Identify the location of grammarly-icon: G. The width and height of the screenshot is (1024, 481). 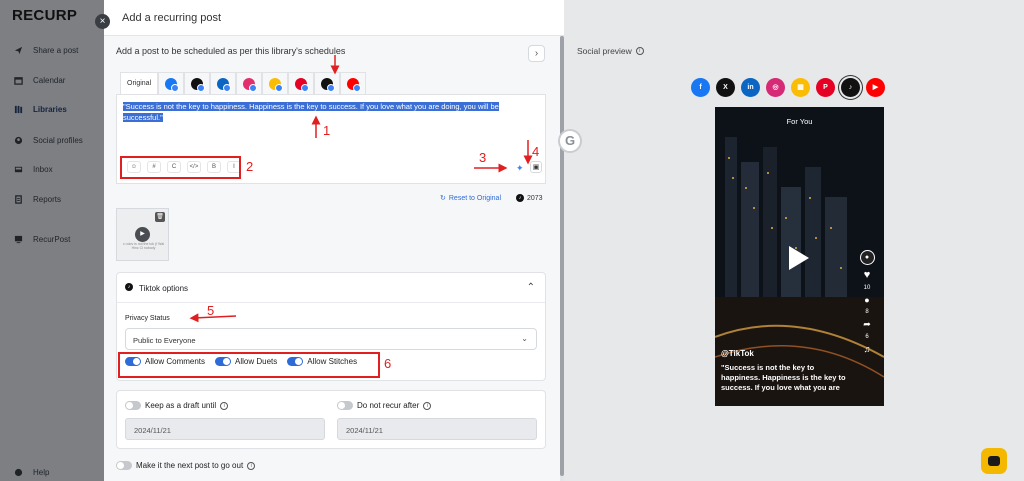
(570, 141).